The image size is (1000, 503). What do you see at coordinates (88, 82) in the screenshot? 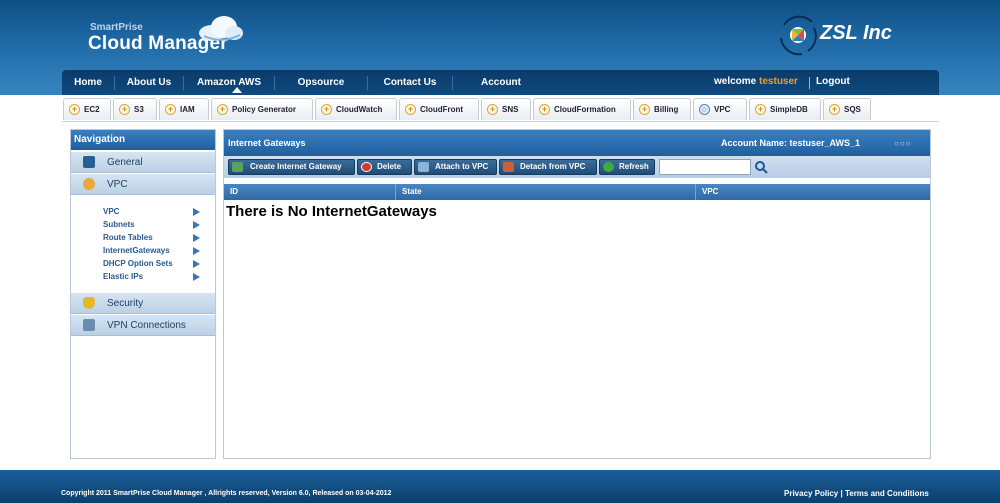
I see `nav-home: Home` at bounding box center [88, 82].